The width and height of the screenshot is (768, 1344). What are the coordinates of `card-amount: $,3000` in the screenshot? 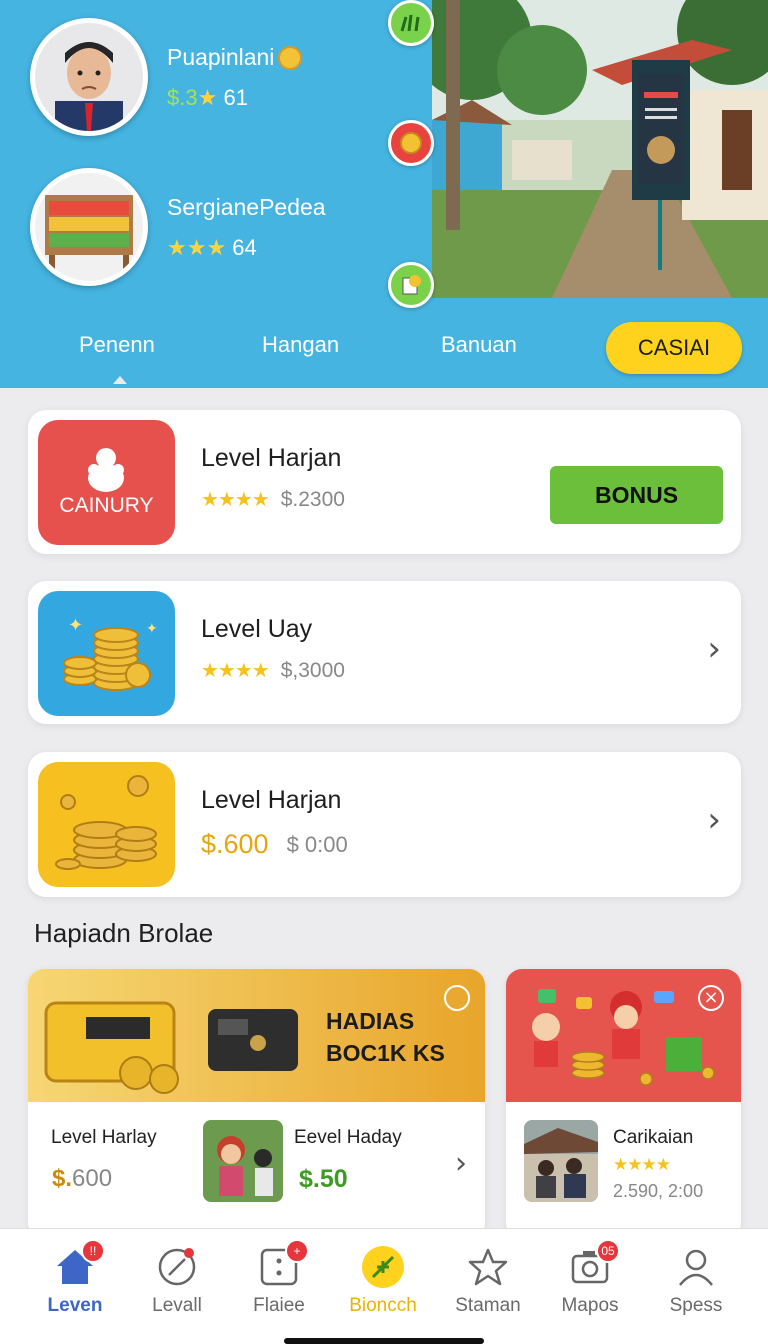 It's located at (312, 670).